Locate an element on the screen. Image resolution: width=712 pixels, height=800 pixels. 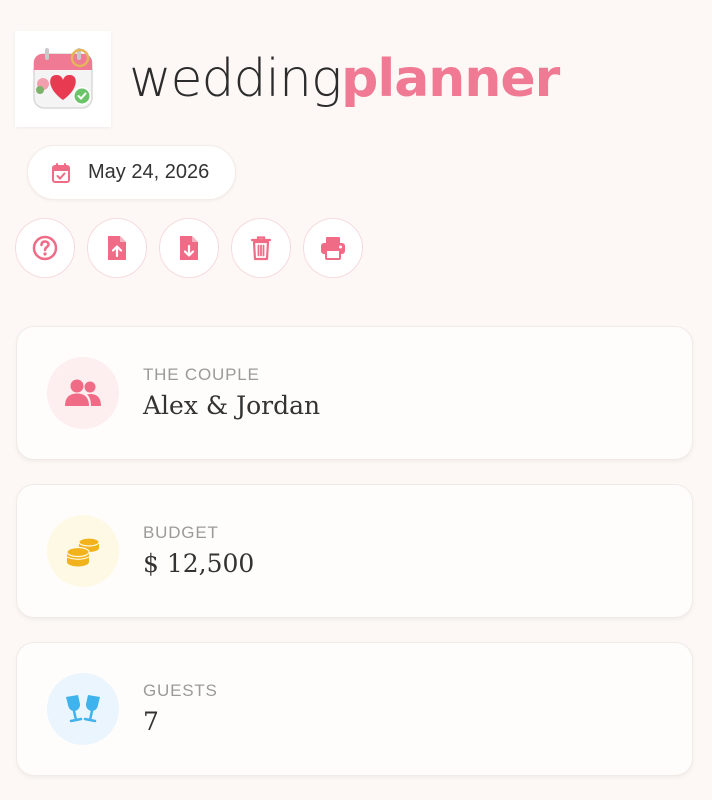
couple-icon-circle is located at coordinates (83, 393).